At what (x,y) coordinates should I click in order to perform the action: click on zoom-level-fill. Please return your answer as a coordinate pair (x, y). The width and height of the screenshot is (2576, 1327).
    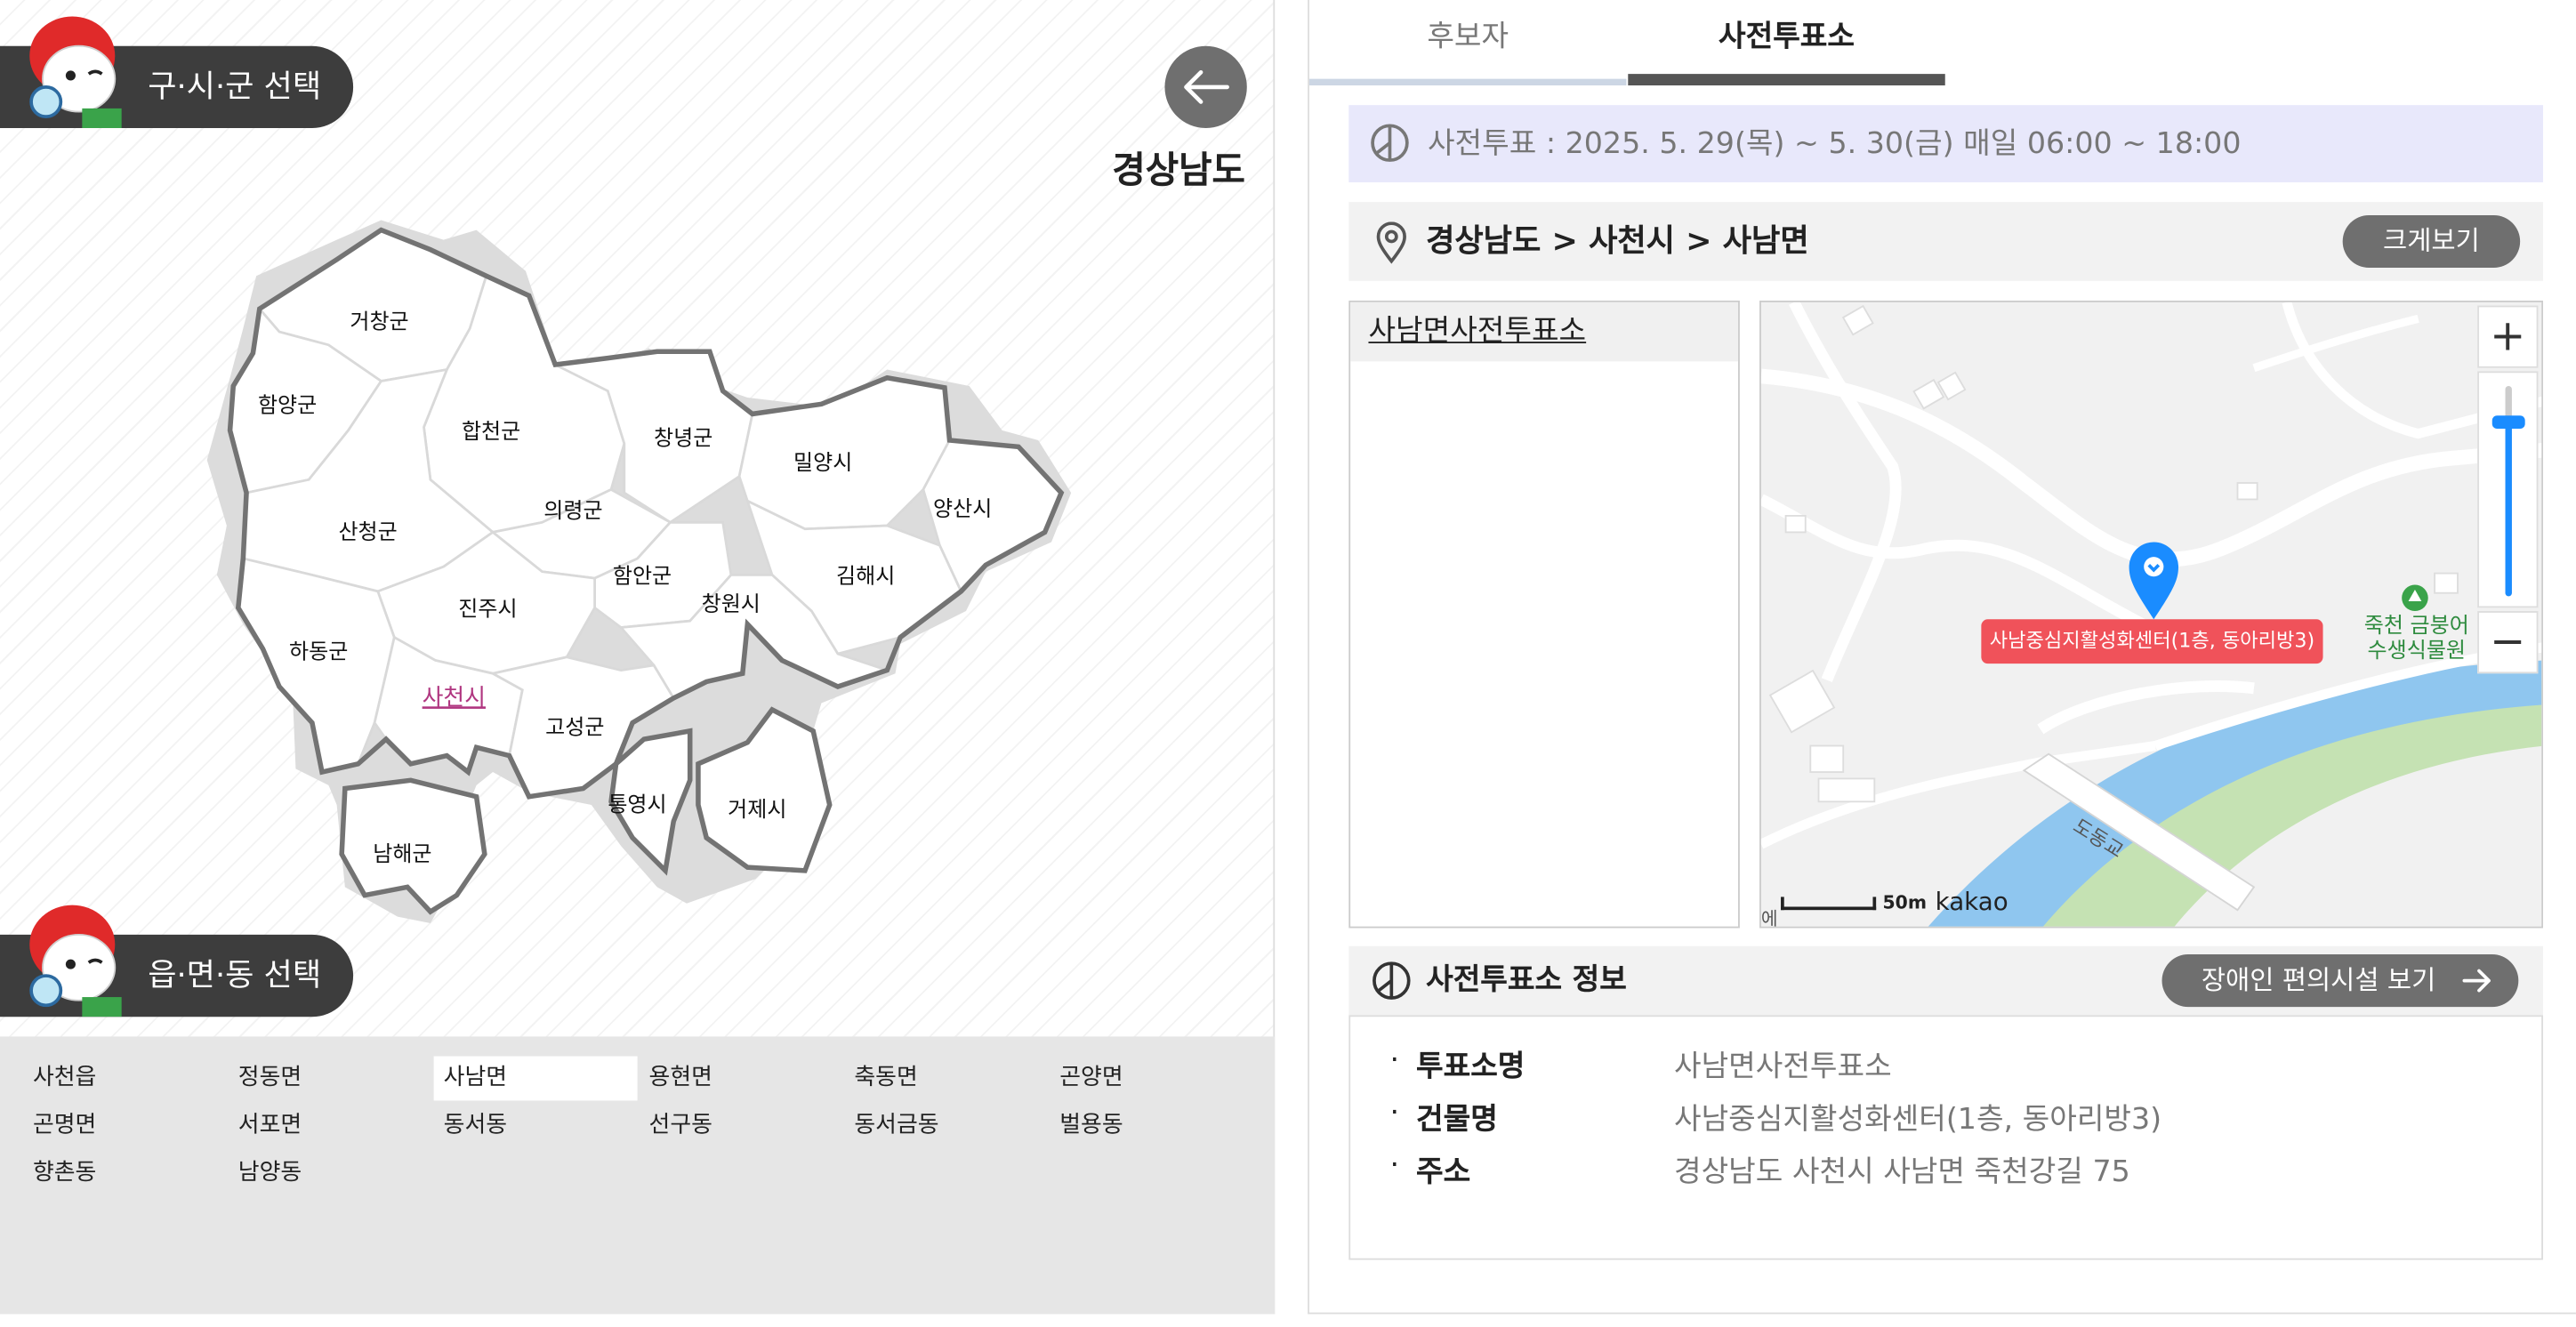
    Looking at the image, I should click on (2508, 509).